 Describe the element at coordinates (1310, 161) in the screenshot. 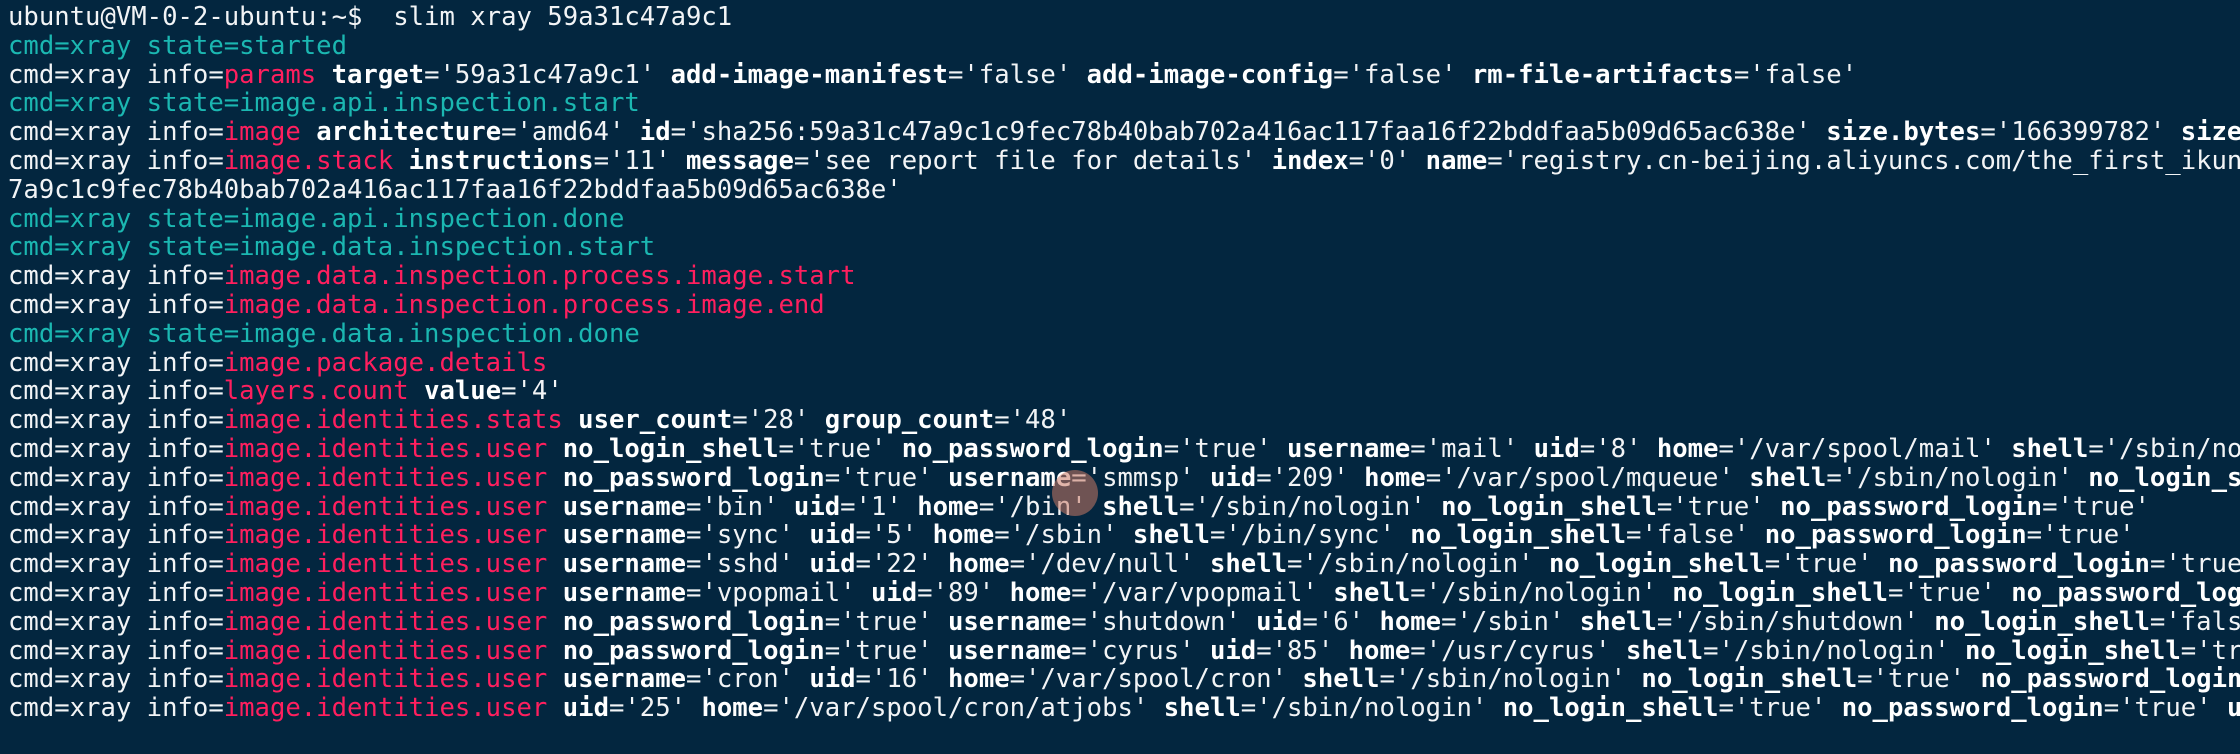

I see `field-key: index` at that location.